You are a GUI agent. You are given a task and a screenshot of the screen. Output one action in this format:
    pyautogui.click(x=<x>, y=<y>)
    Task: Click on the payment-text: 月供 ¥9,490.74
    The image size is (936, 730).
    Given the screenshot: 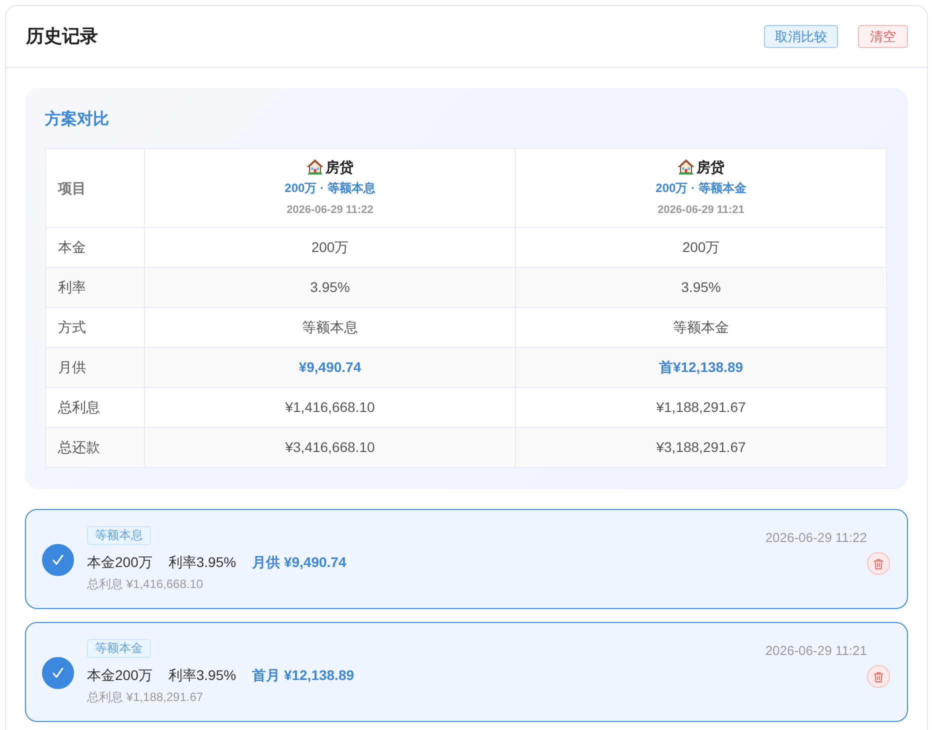 What is the action you would take?
    pyautogui.click(x=299, y=562)
    